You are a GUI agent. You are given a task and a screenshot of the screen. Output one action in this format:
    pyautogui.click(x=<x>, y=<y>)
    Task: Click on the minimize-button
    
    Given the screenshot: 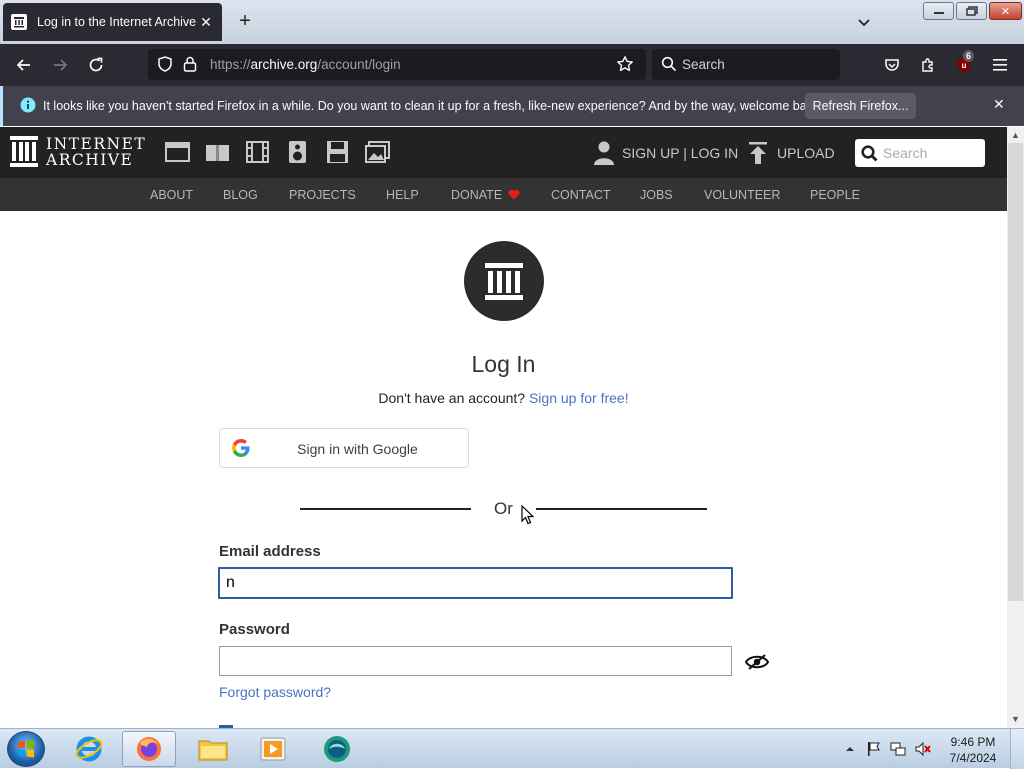 What is the action you would take?
    pyautogui.click(x=938, y=11)
    